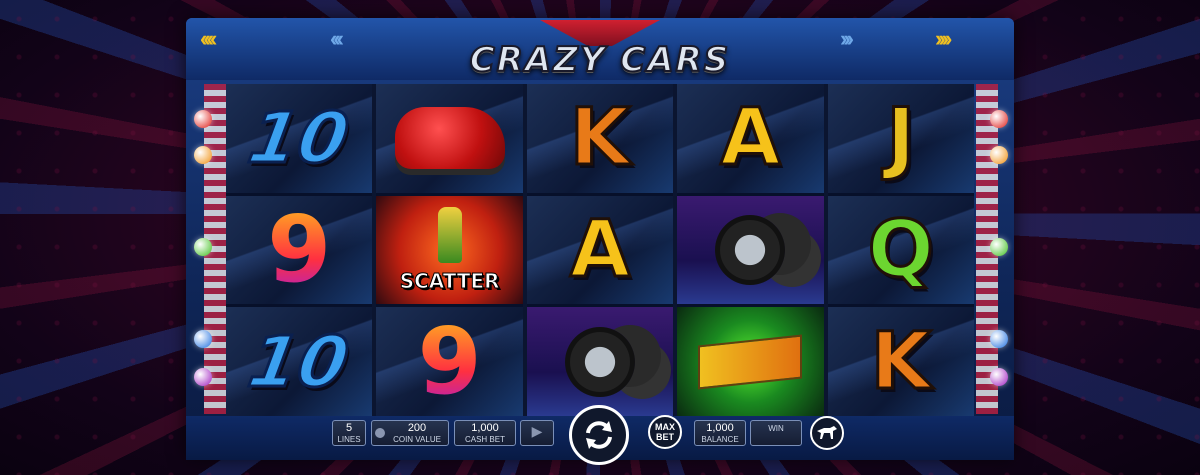 The height and width of the screenshot is (475, 1200). I want to click on car-icon, so click(449, 138).